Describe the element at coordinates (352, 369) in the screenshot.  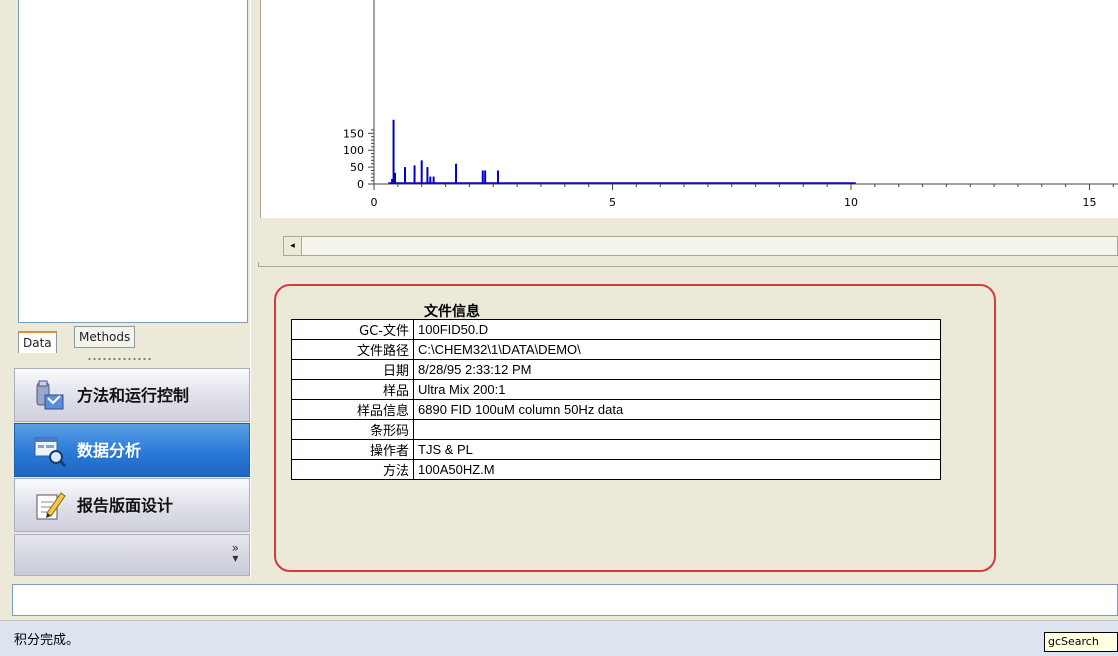
I see `info-key: 日期` at that location.